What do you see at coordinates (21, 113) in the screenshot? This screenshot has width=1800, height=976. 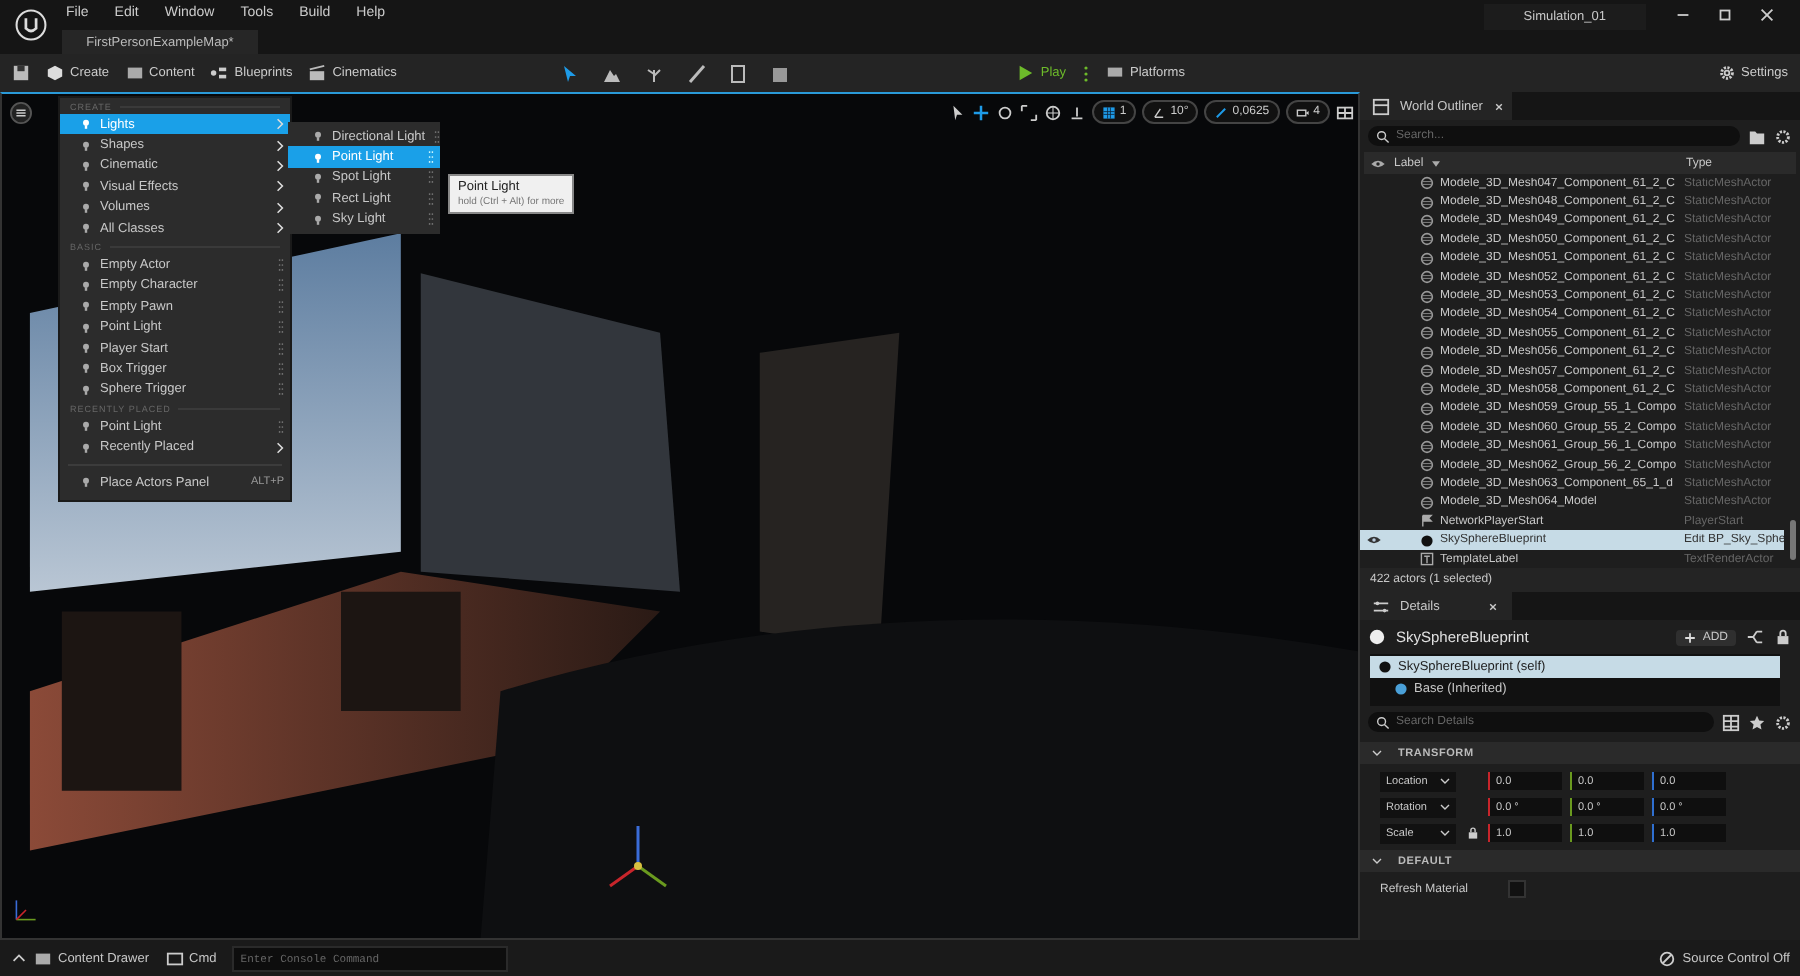 I see `menu-icon` at bounding box center [21, 113].